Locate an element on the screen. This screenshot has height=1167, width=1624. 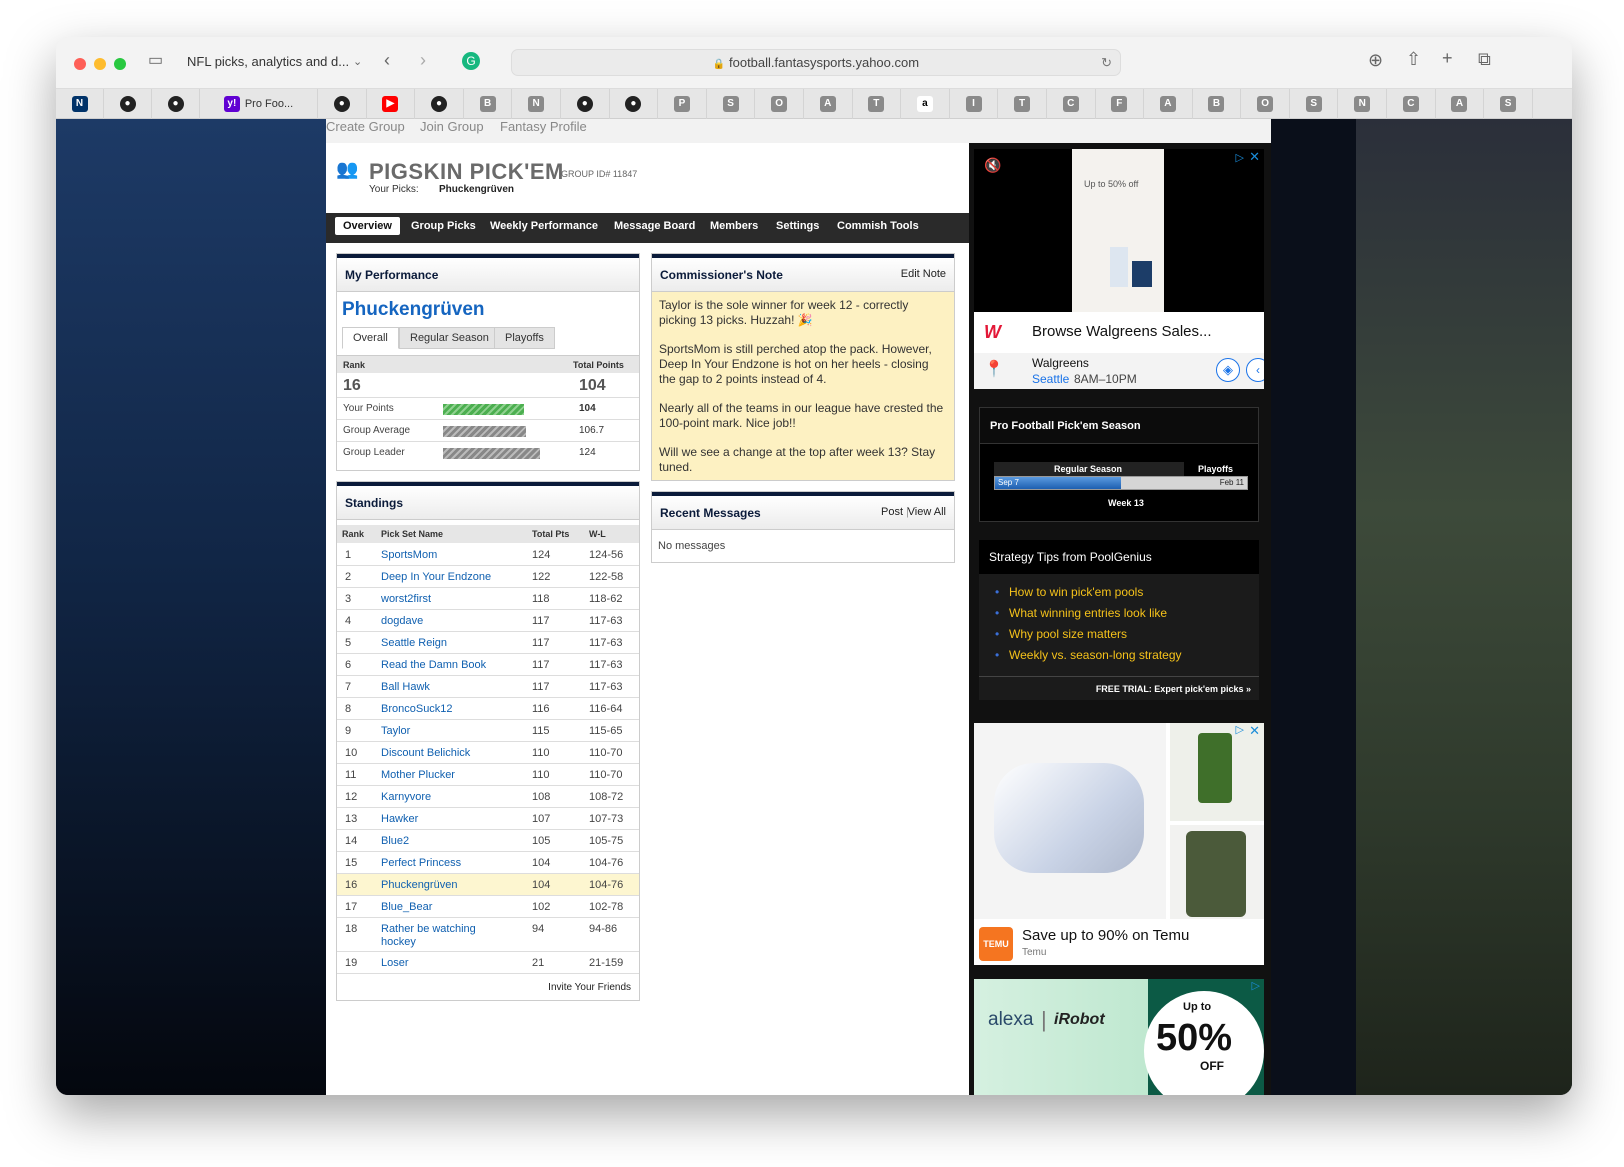
subtab-regular-season: Regular Season is located at coordinates (449, 338).